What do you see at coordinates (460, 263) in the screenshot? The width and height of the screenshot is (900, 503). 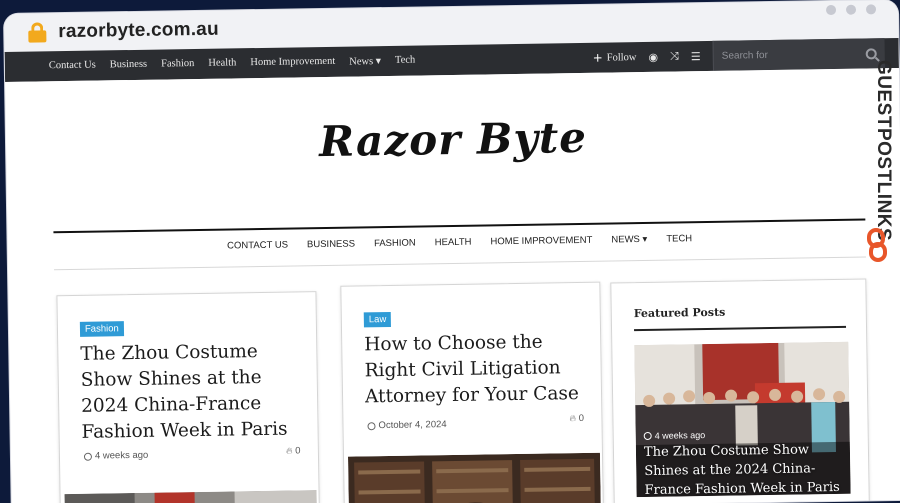 I see `nav-divider` at bounding box center [460, 263].